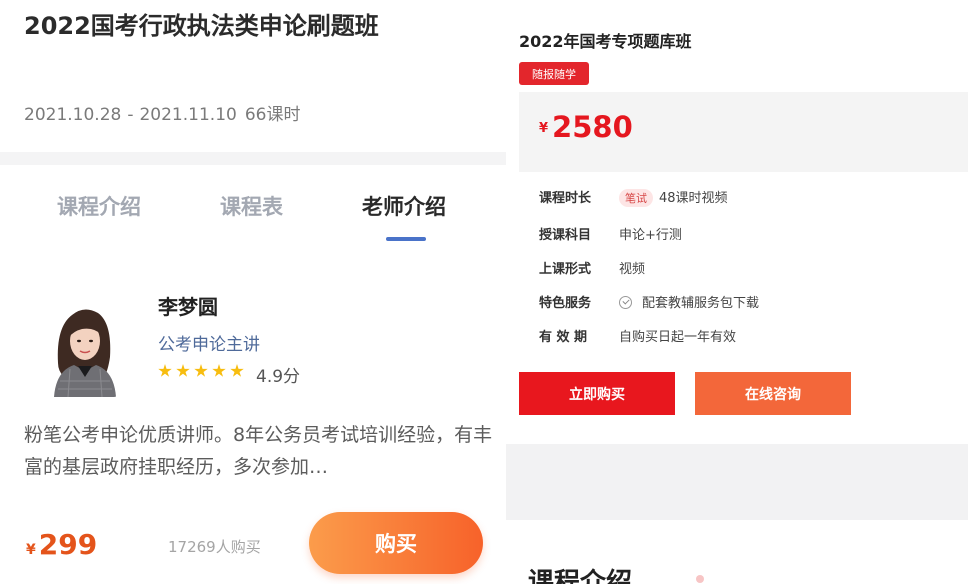 The image size is (968, 584). Describe the element at coordinates (737, 552) in the screenshot. I see `course-intro-section: 课程介绍` at that location.